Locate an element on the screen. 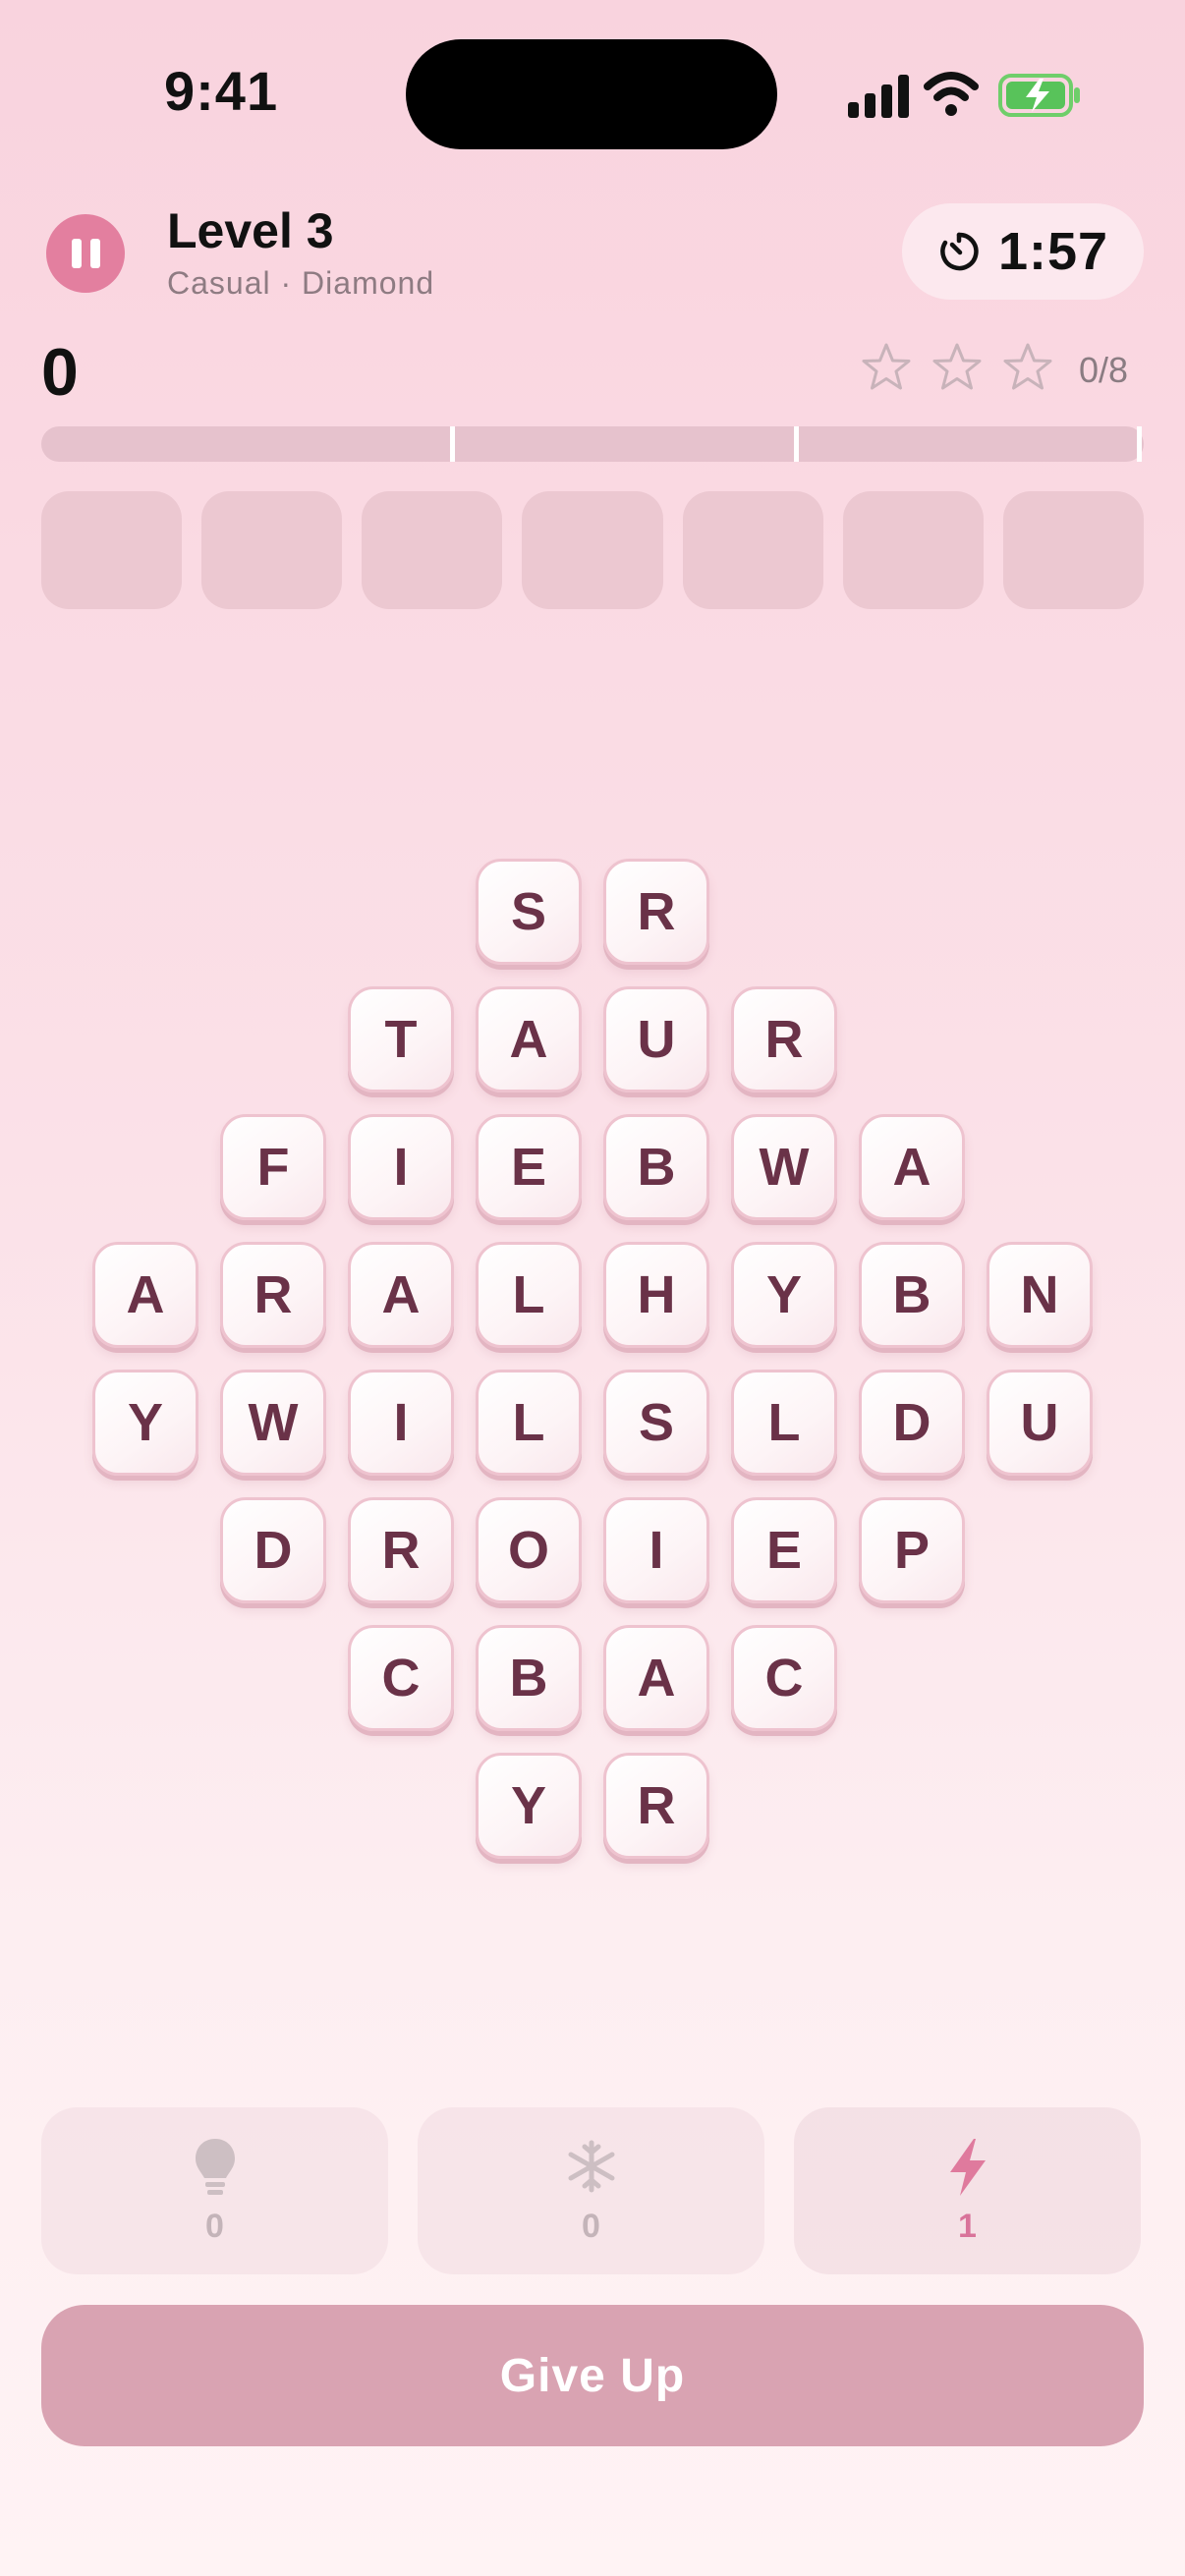  battery-charging-icon is located at coordinates (1039, 95).